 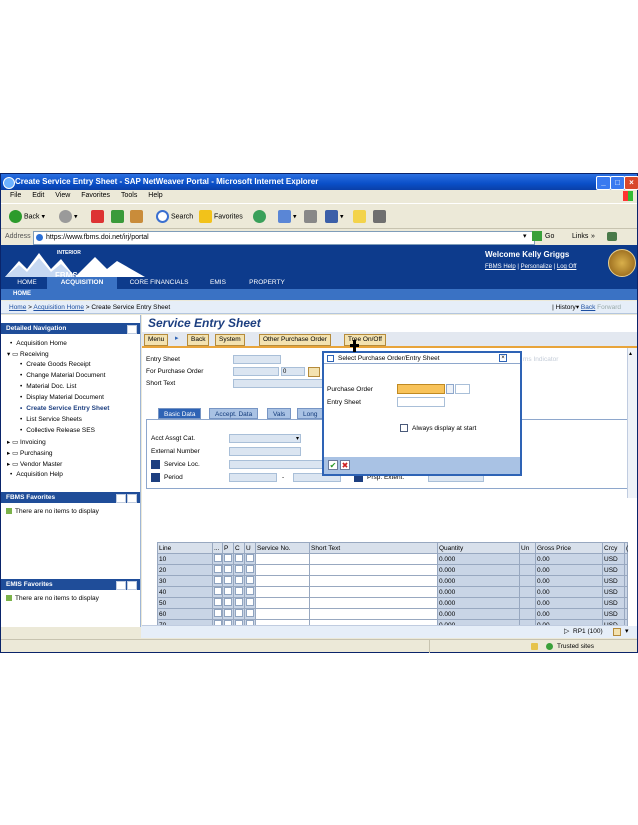 I want to click on dialog-close-button: ×, so click(x=503, y=358).